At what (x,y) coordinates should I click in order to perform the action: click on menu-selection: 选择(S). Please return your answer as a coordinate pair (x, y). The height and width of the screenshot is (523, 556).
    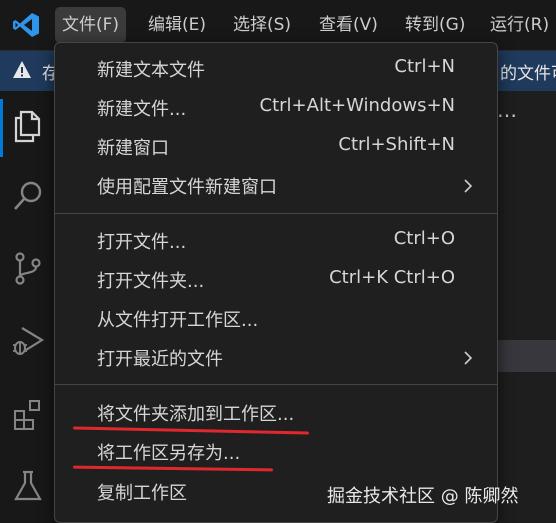
    Looking at the image, I should click on (262, 25).